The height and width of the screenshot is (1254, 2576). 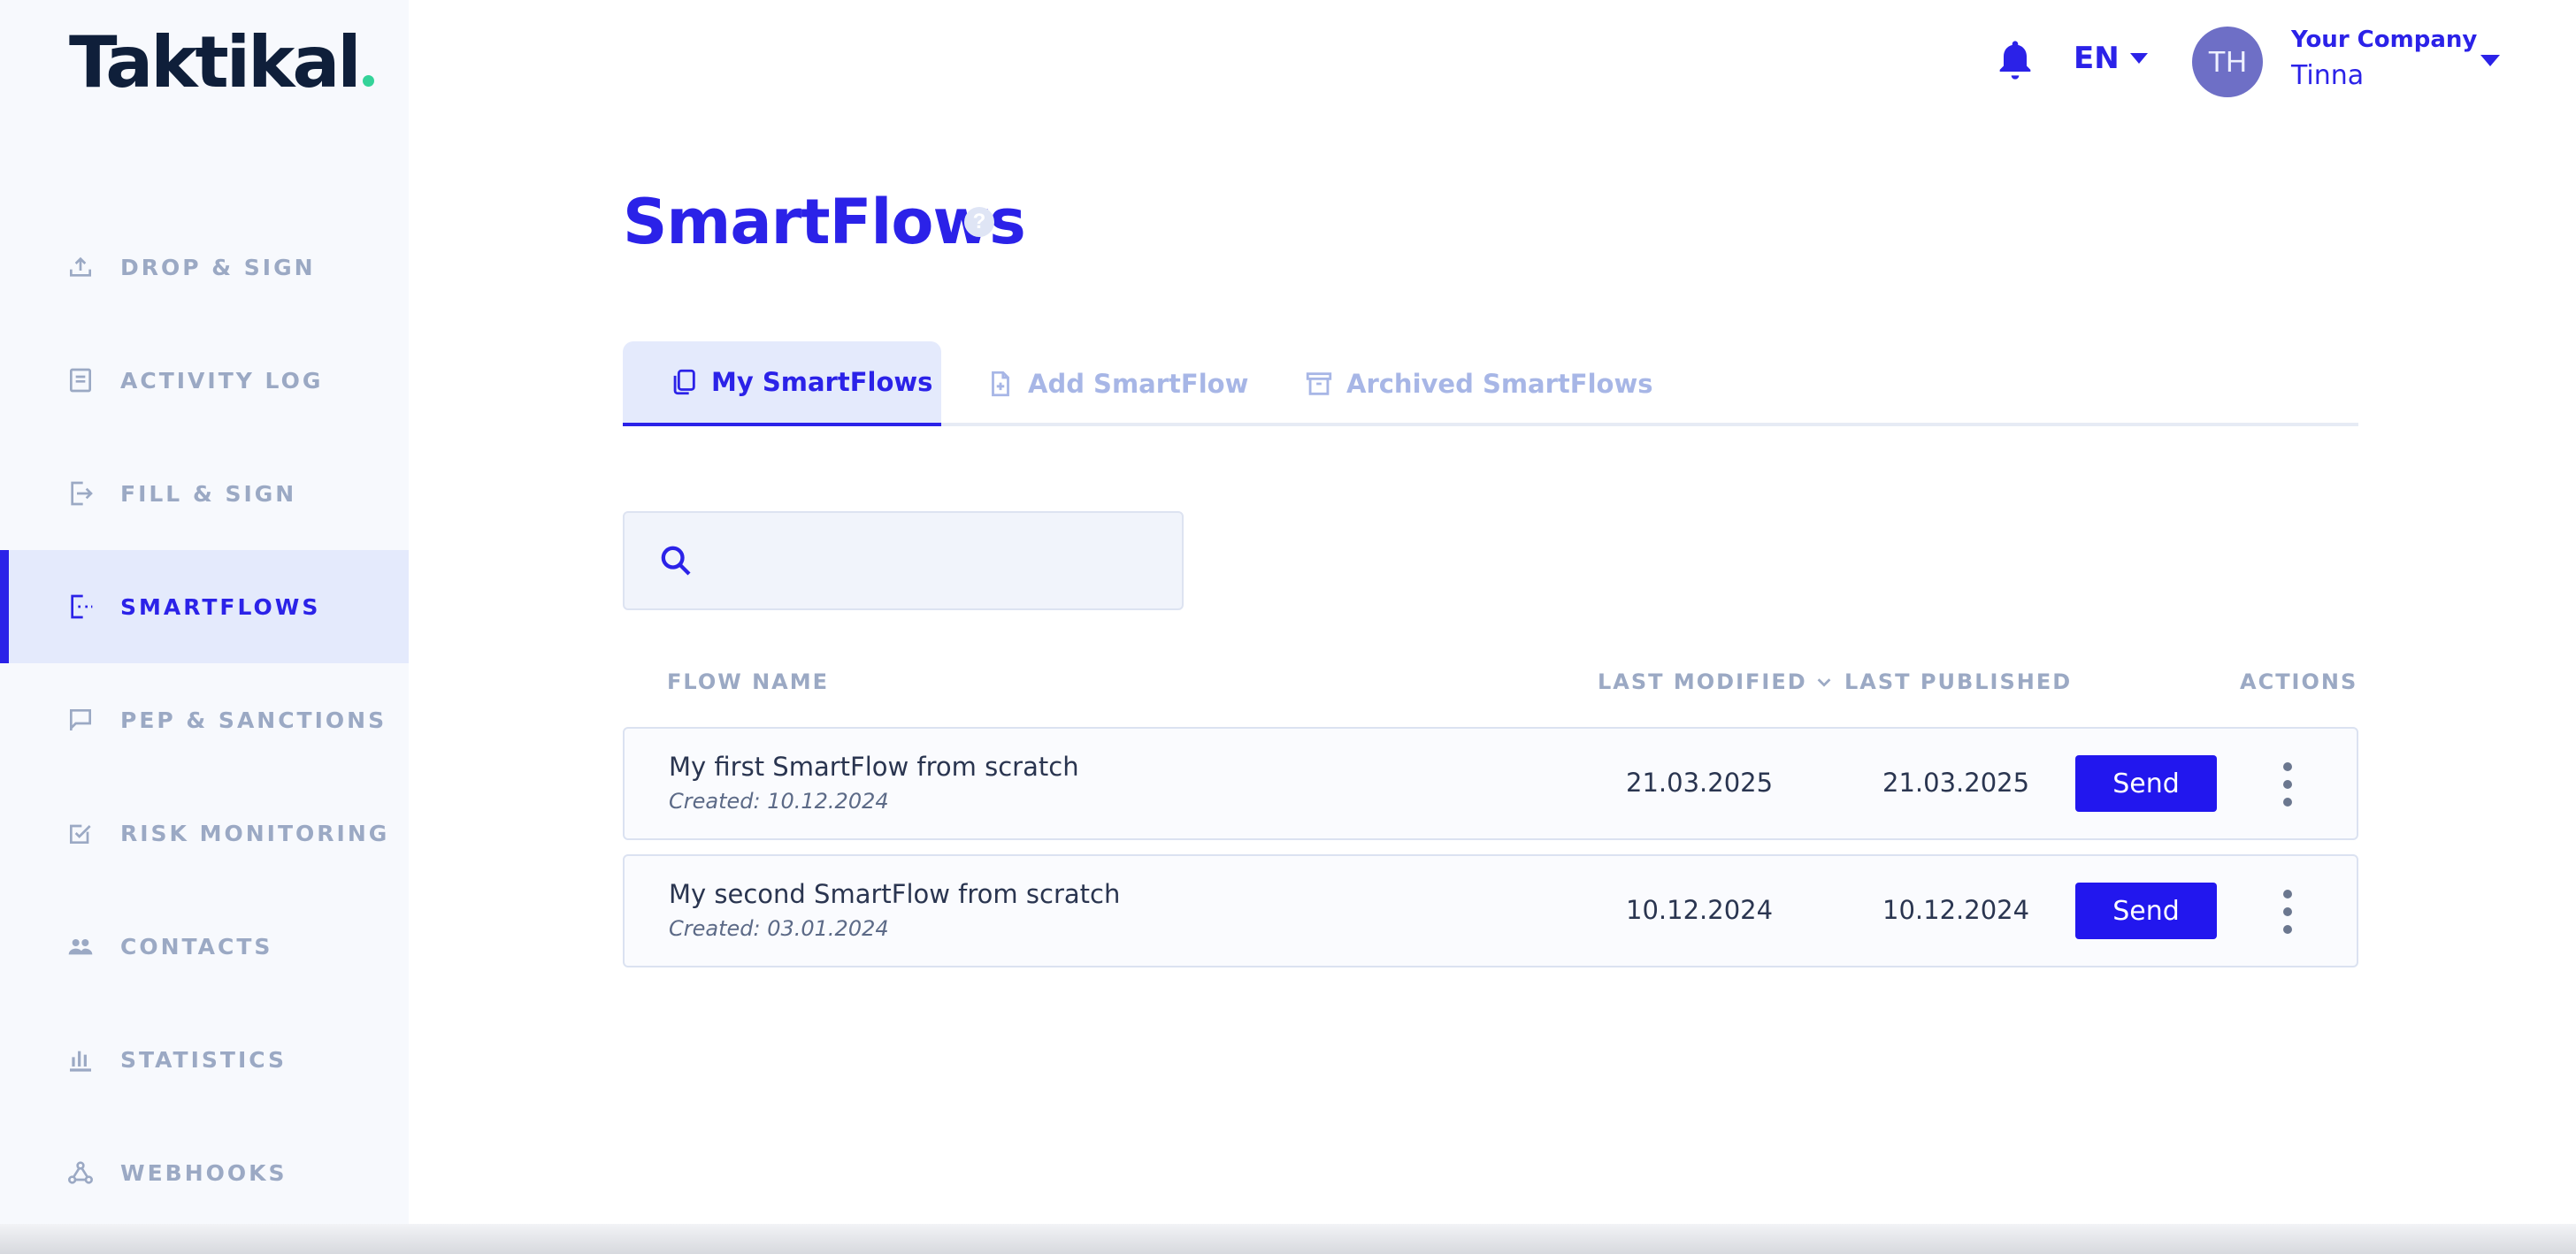 What do you see at coordinates (676, 561) in the screenshot?
I see `search-icon` at bounding box center [676, 561].